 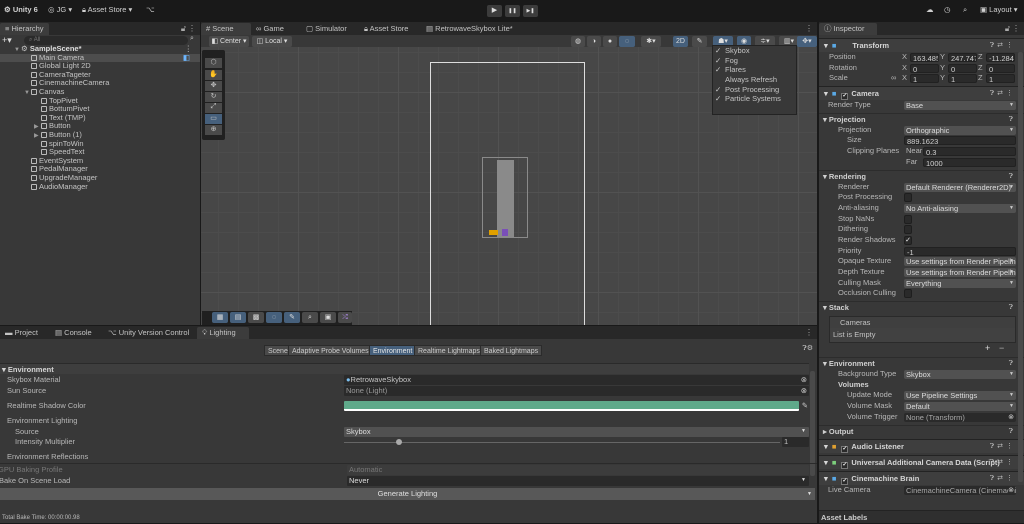 I want to click on z-input: -11.2841, so click(x=1000, y=57).